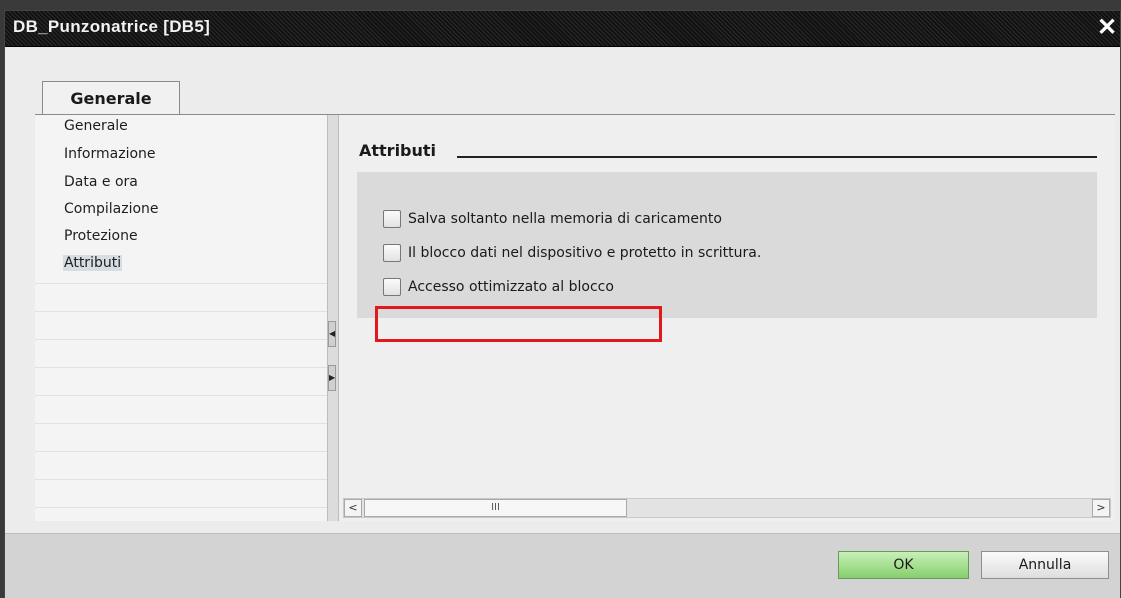  What do you see at coordinates (101, 236) in the screenshot?
I see `sidebar-item-protezione: Protezione` at bounding box center [101, 236].